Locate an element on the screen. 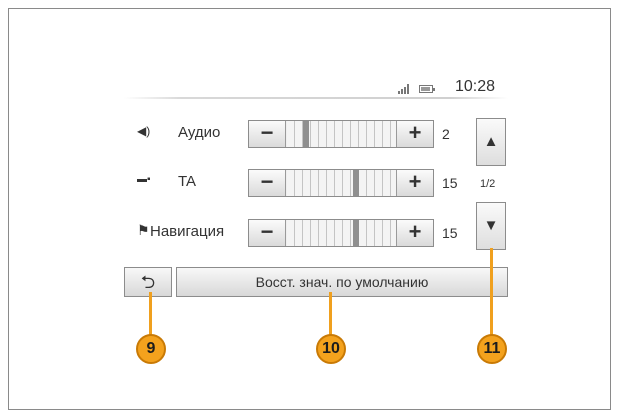  page-indicator: 1/2 is located at coordinates (488, 184).